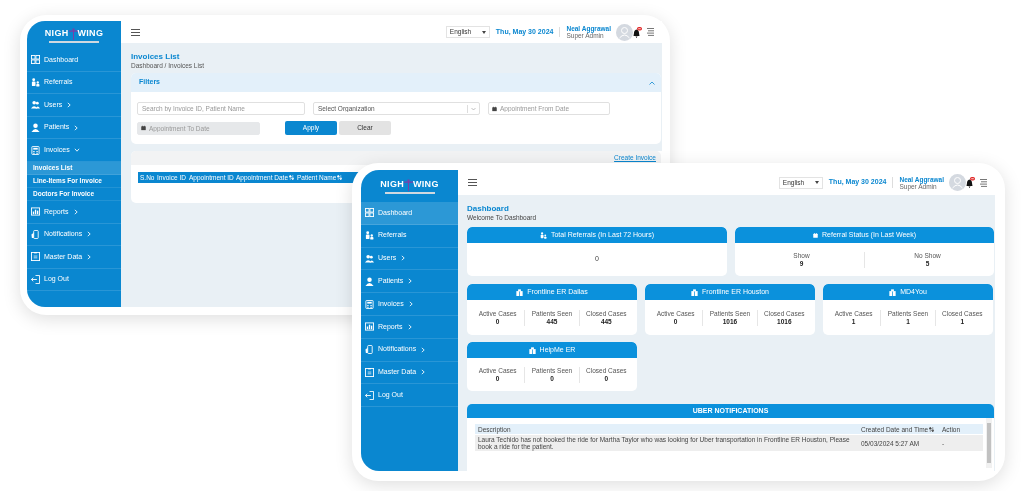 The height and width of the screenshot is (491, 1024). I want to click on chevron-up-icon, so click(652, 82).